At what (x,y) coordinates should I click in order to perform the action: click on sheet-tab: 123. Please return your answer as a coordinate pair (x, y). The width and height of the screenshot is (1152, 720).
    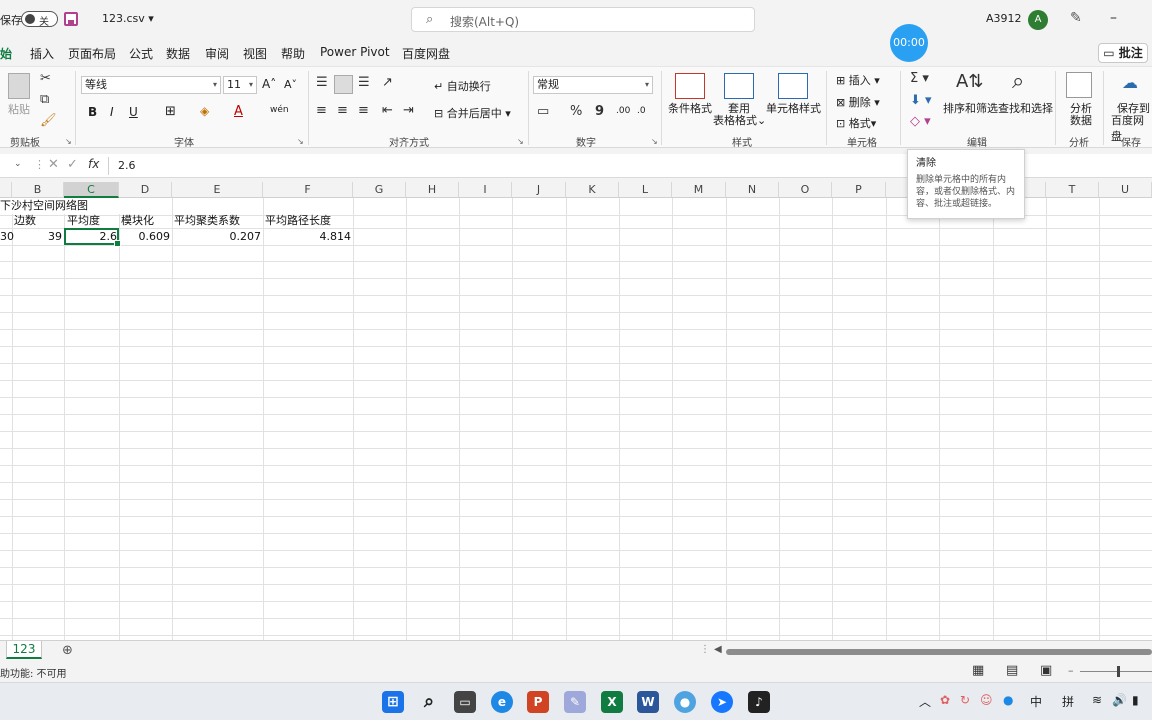
    Looking at the image, I should click on (24, 650).